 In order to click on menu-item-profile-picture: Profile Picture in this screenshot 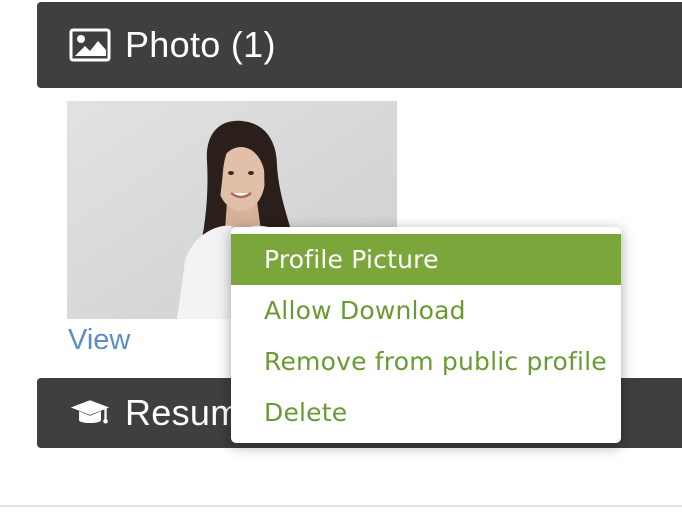, I will do `click(426, 259)`.